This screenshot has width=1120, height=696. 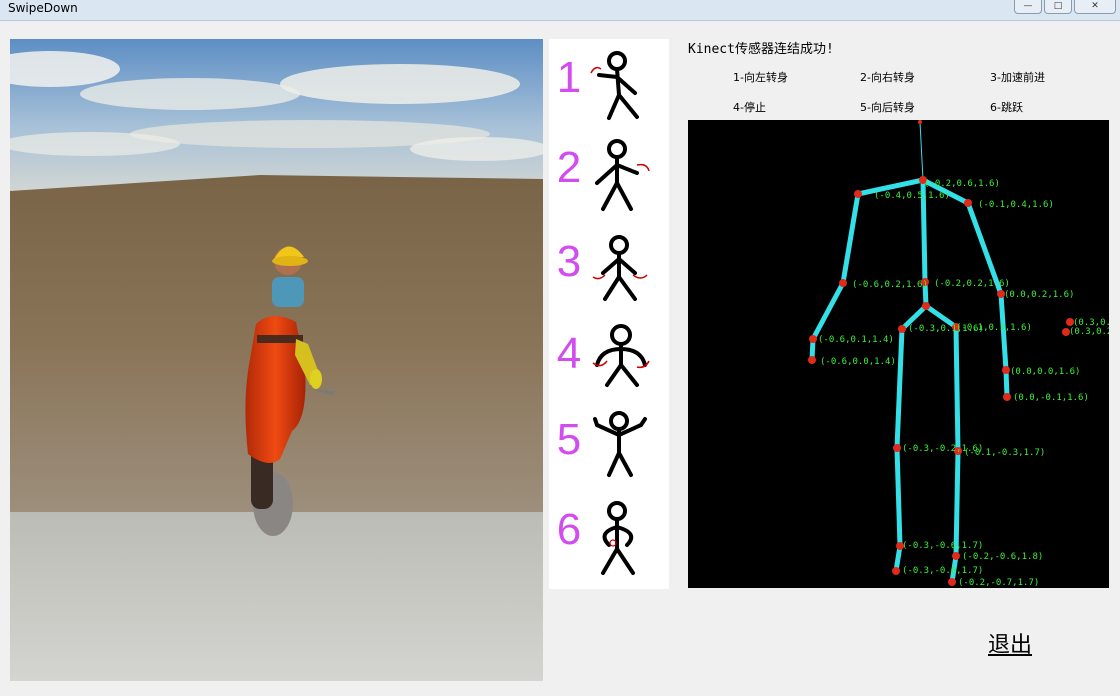 What do you see at coordinates (1016, 205) in the screenshot?
I see `joint-coordinate-label: (-0.1,0.4,1.6)` at bounding box center [1016, 205].